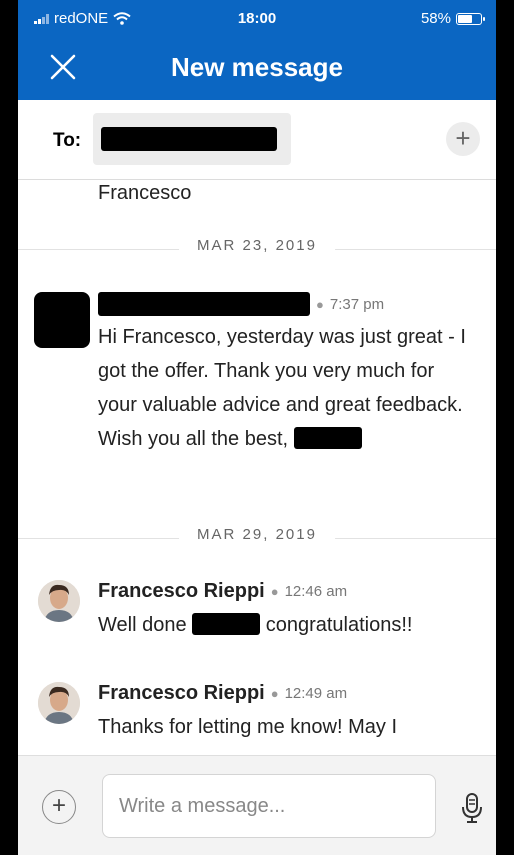  What do you see at coordinates (316, 591) in the screenshot?
I see `message-time: 12:46 am` at bounding box center [316, 591].